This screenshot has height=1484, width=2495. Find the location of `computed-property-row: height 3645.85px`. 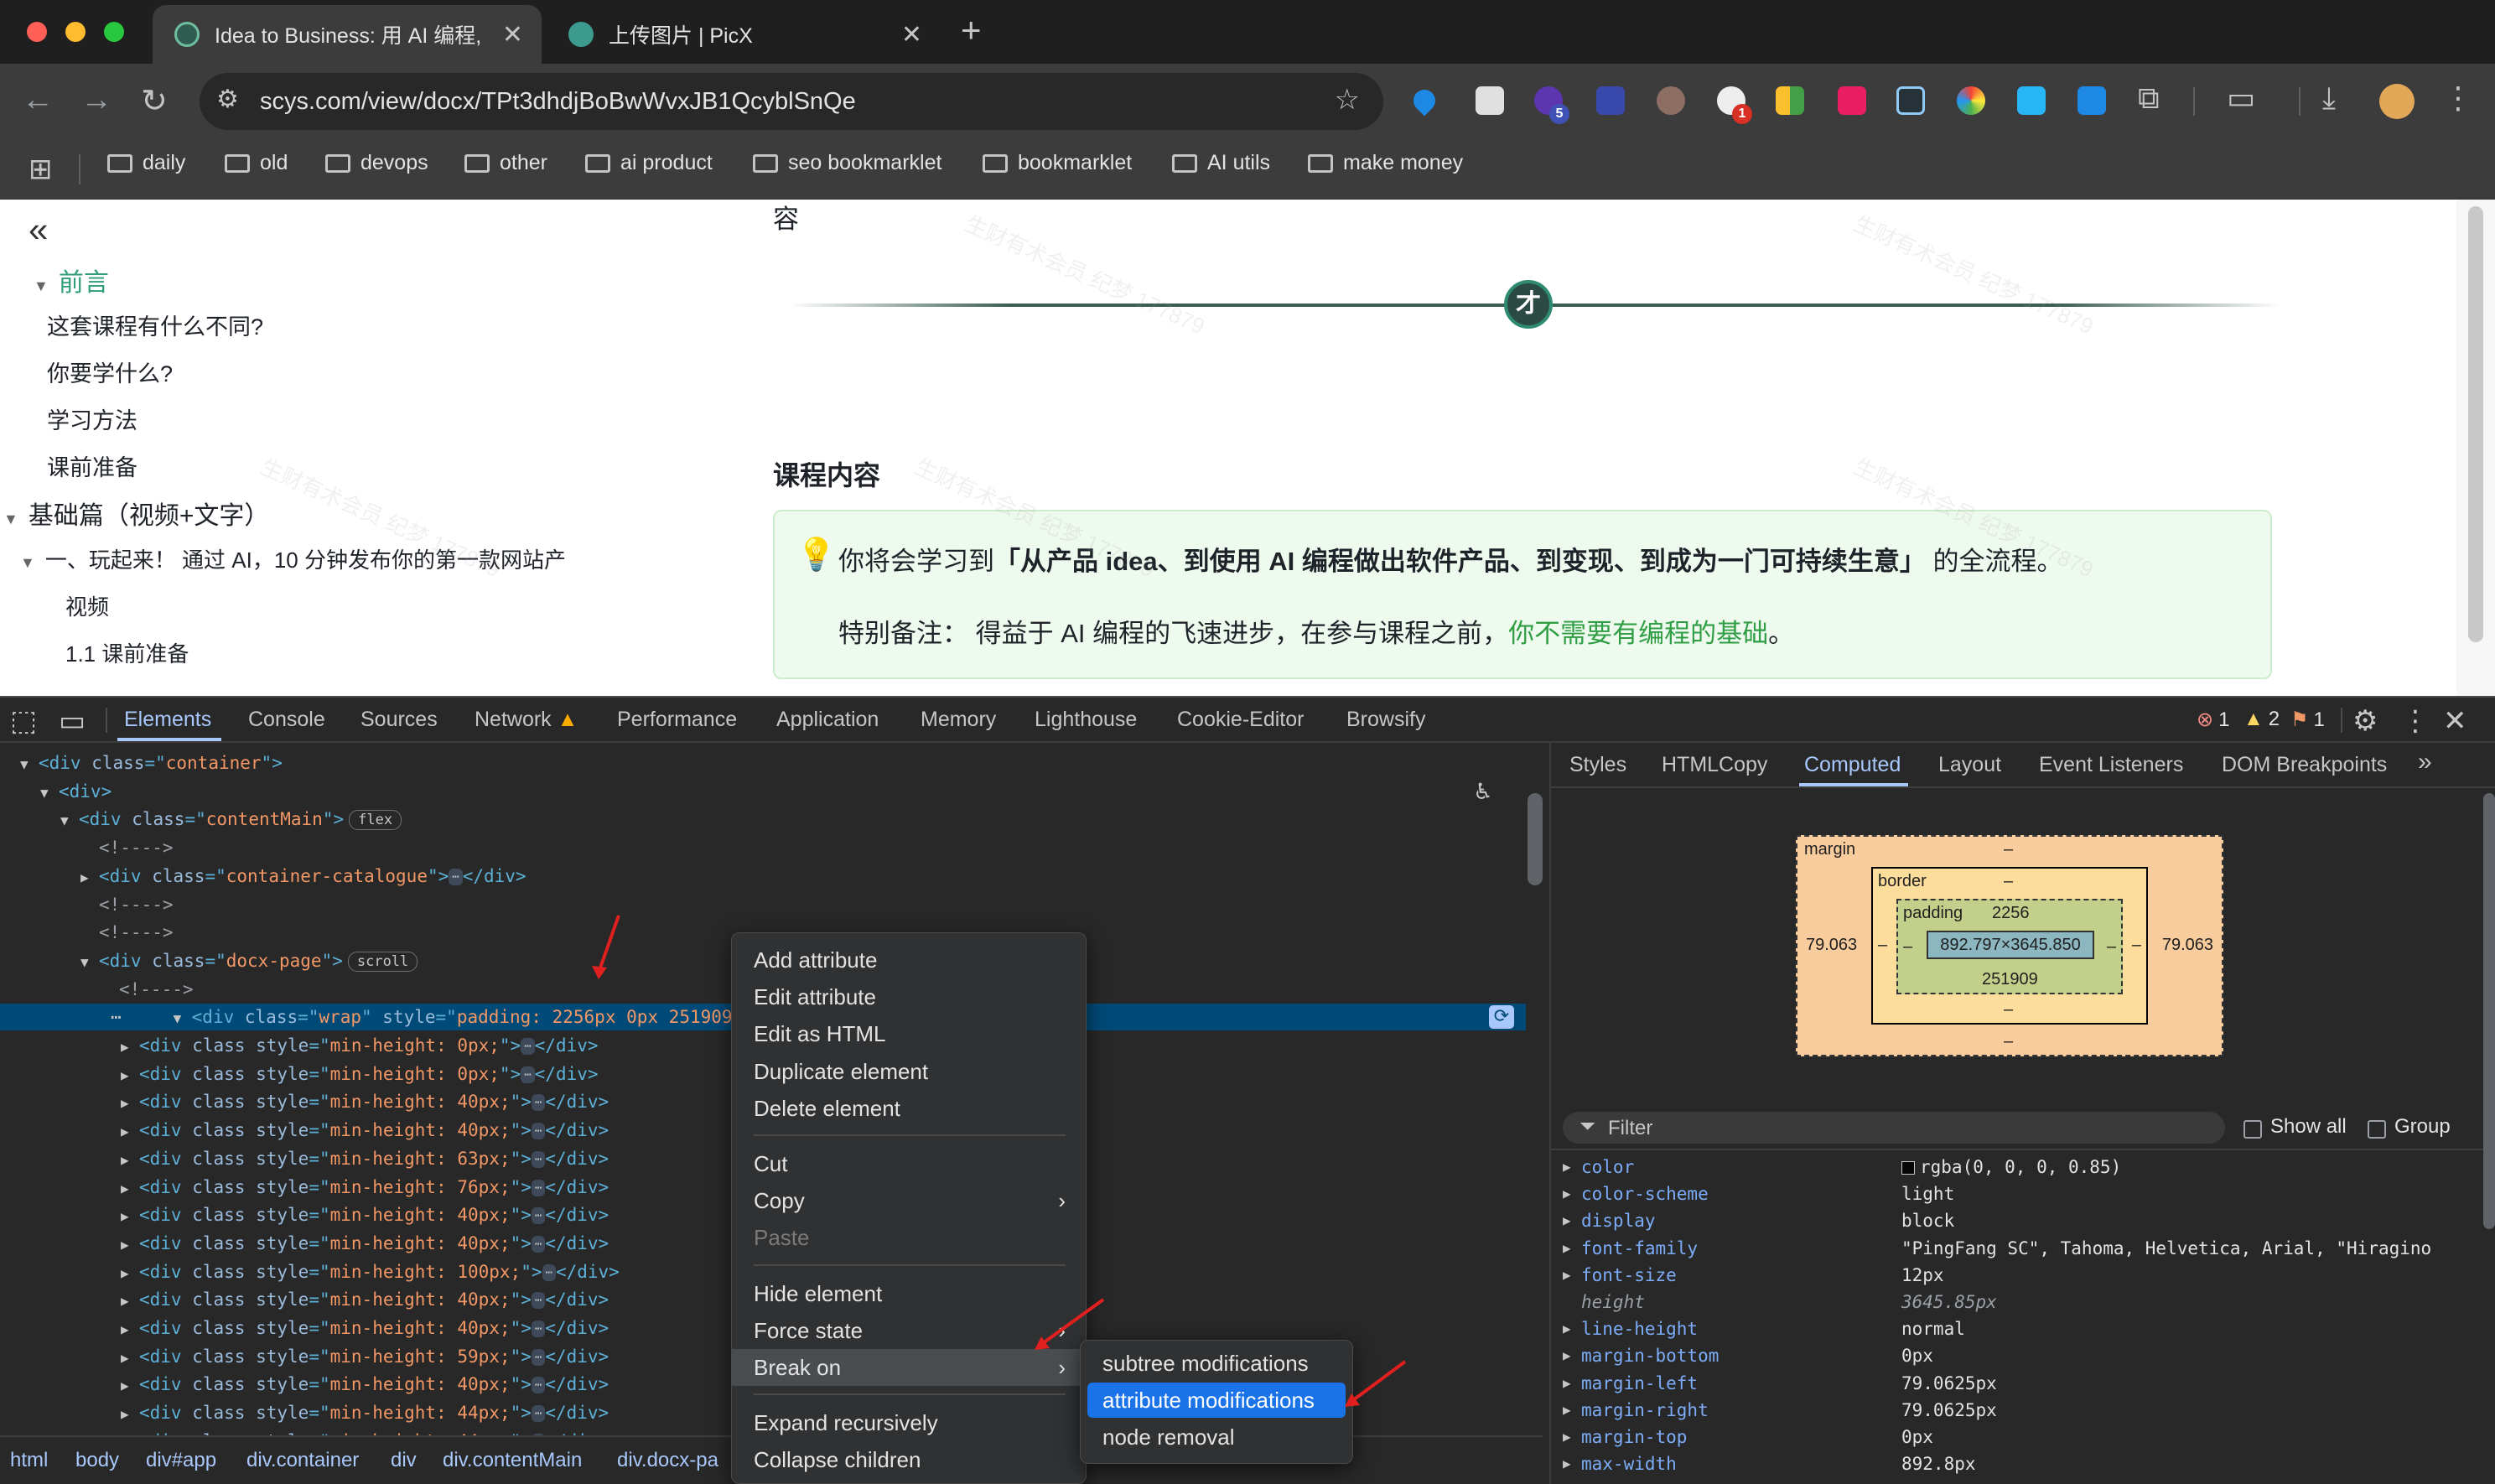

computed-property-row: height 3645.85px is located at coordinates (2016, 1302).